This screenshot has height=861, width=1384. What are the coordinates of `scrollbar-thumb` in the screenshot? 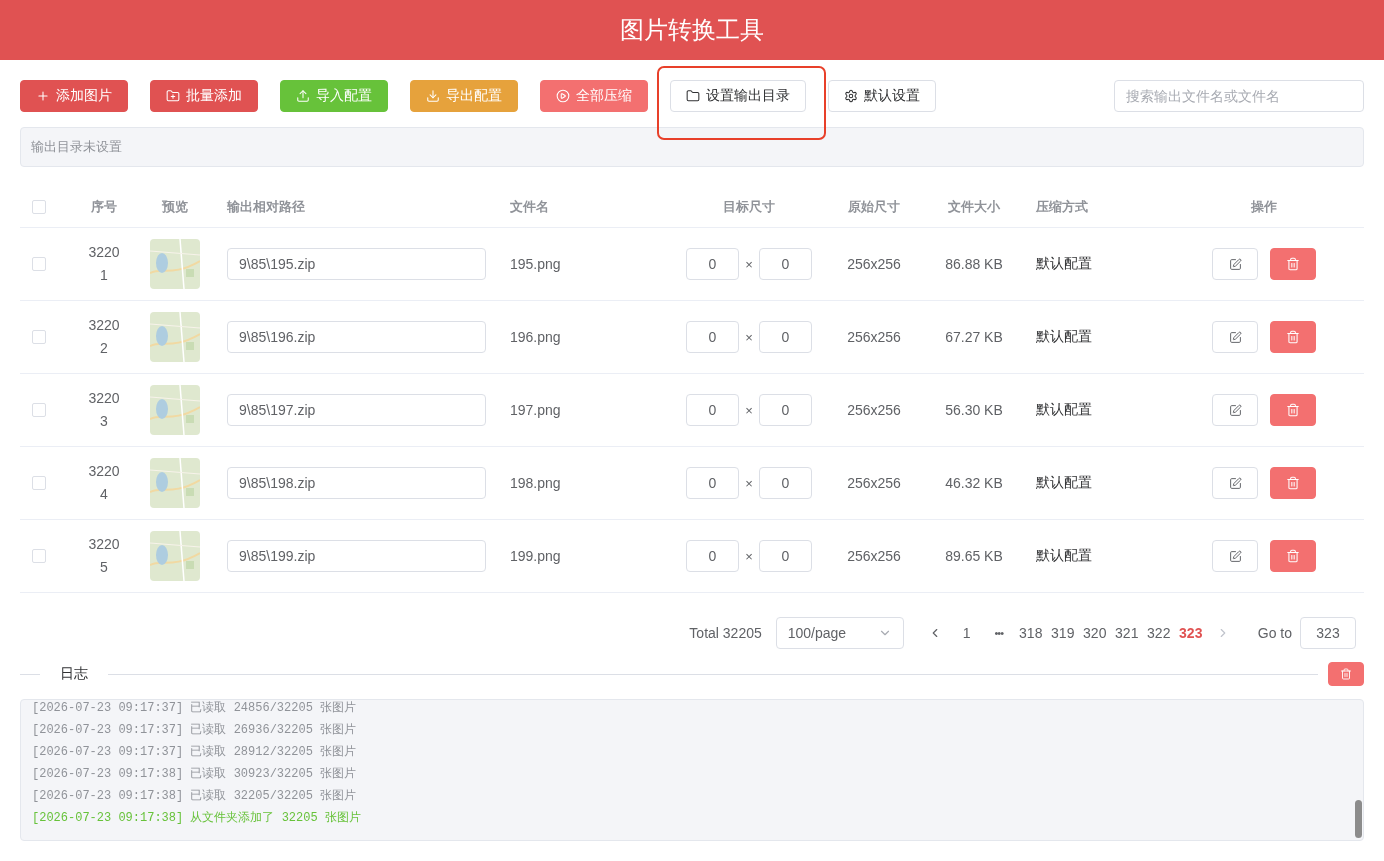 It's located at (1358, 819).